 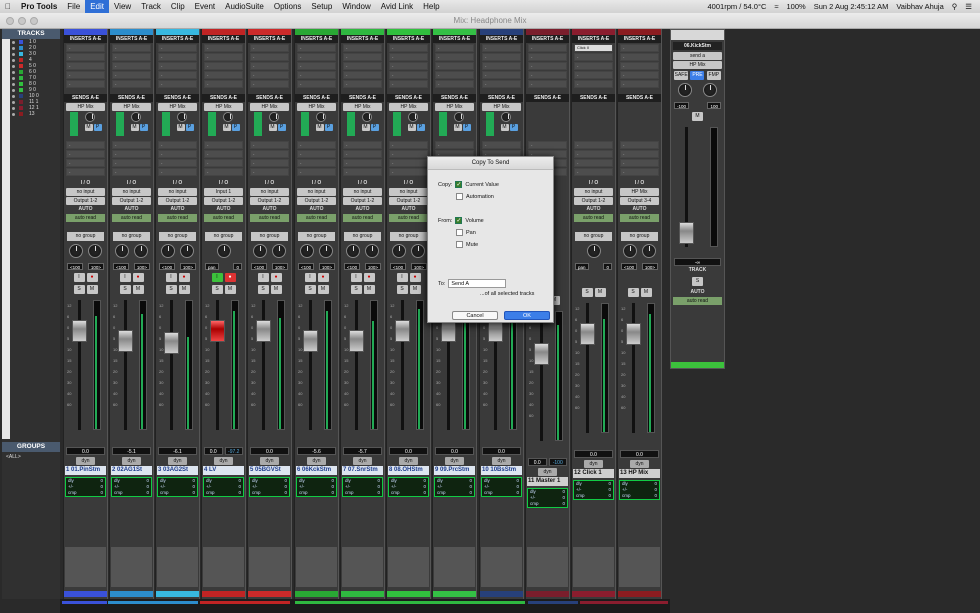 I want to click on track-name: 11 Master 1, so click(x=547, y=481).